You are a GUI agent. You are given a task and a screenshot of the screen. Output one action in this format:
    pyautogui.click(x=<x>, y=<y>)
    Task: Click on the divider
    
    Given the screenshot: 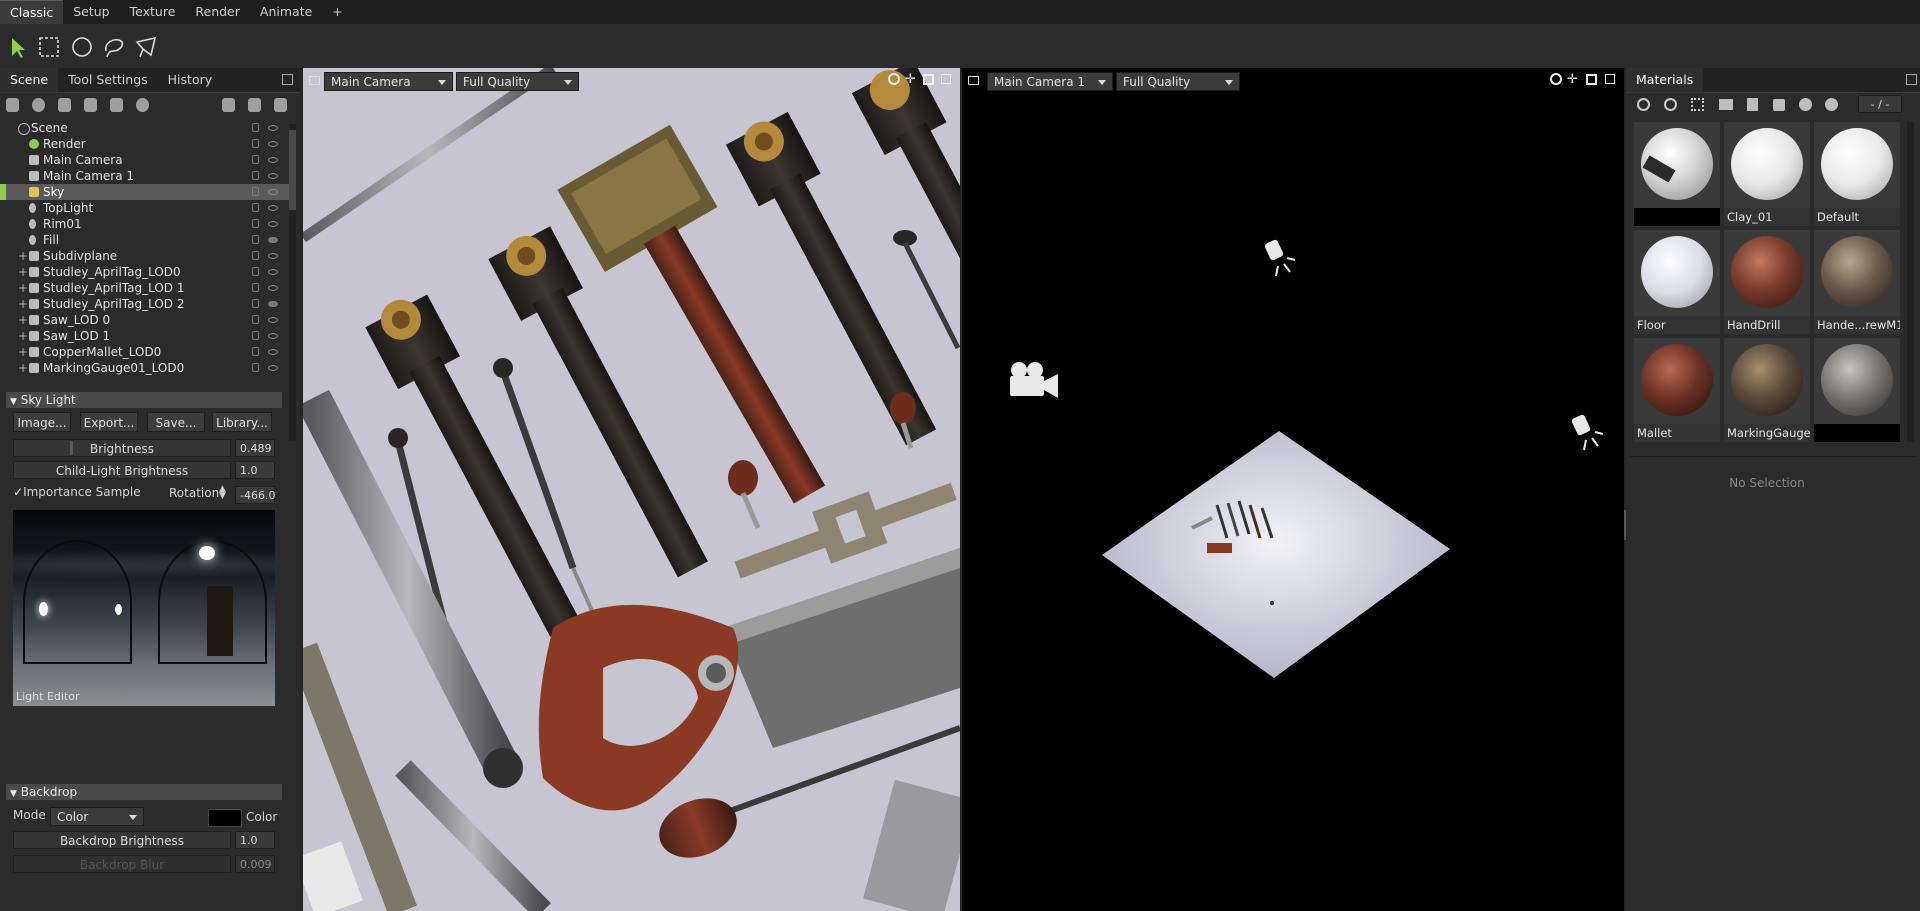 What is the action you would take?
    pyautogui.click(x=1773, y=456)
    